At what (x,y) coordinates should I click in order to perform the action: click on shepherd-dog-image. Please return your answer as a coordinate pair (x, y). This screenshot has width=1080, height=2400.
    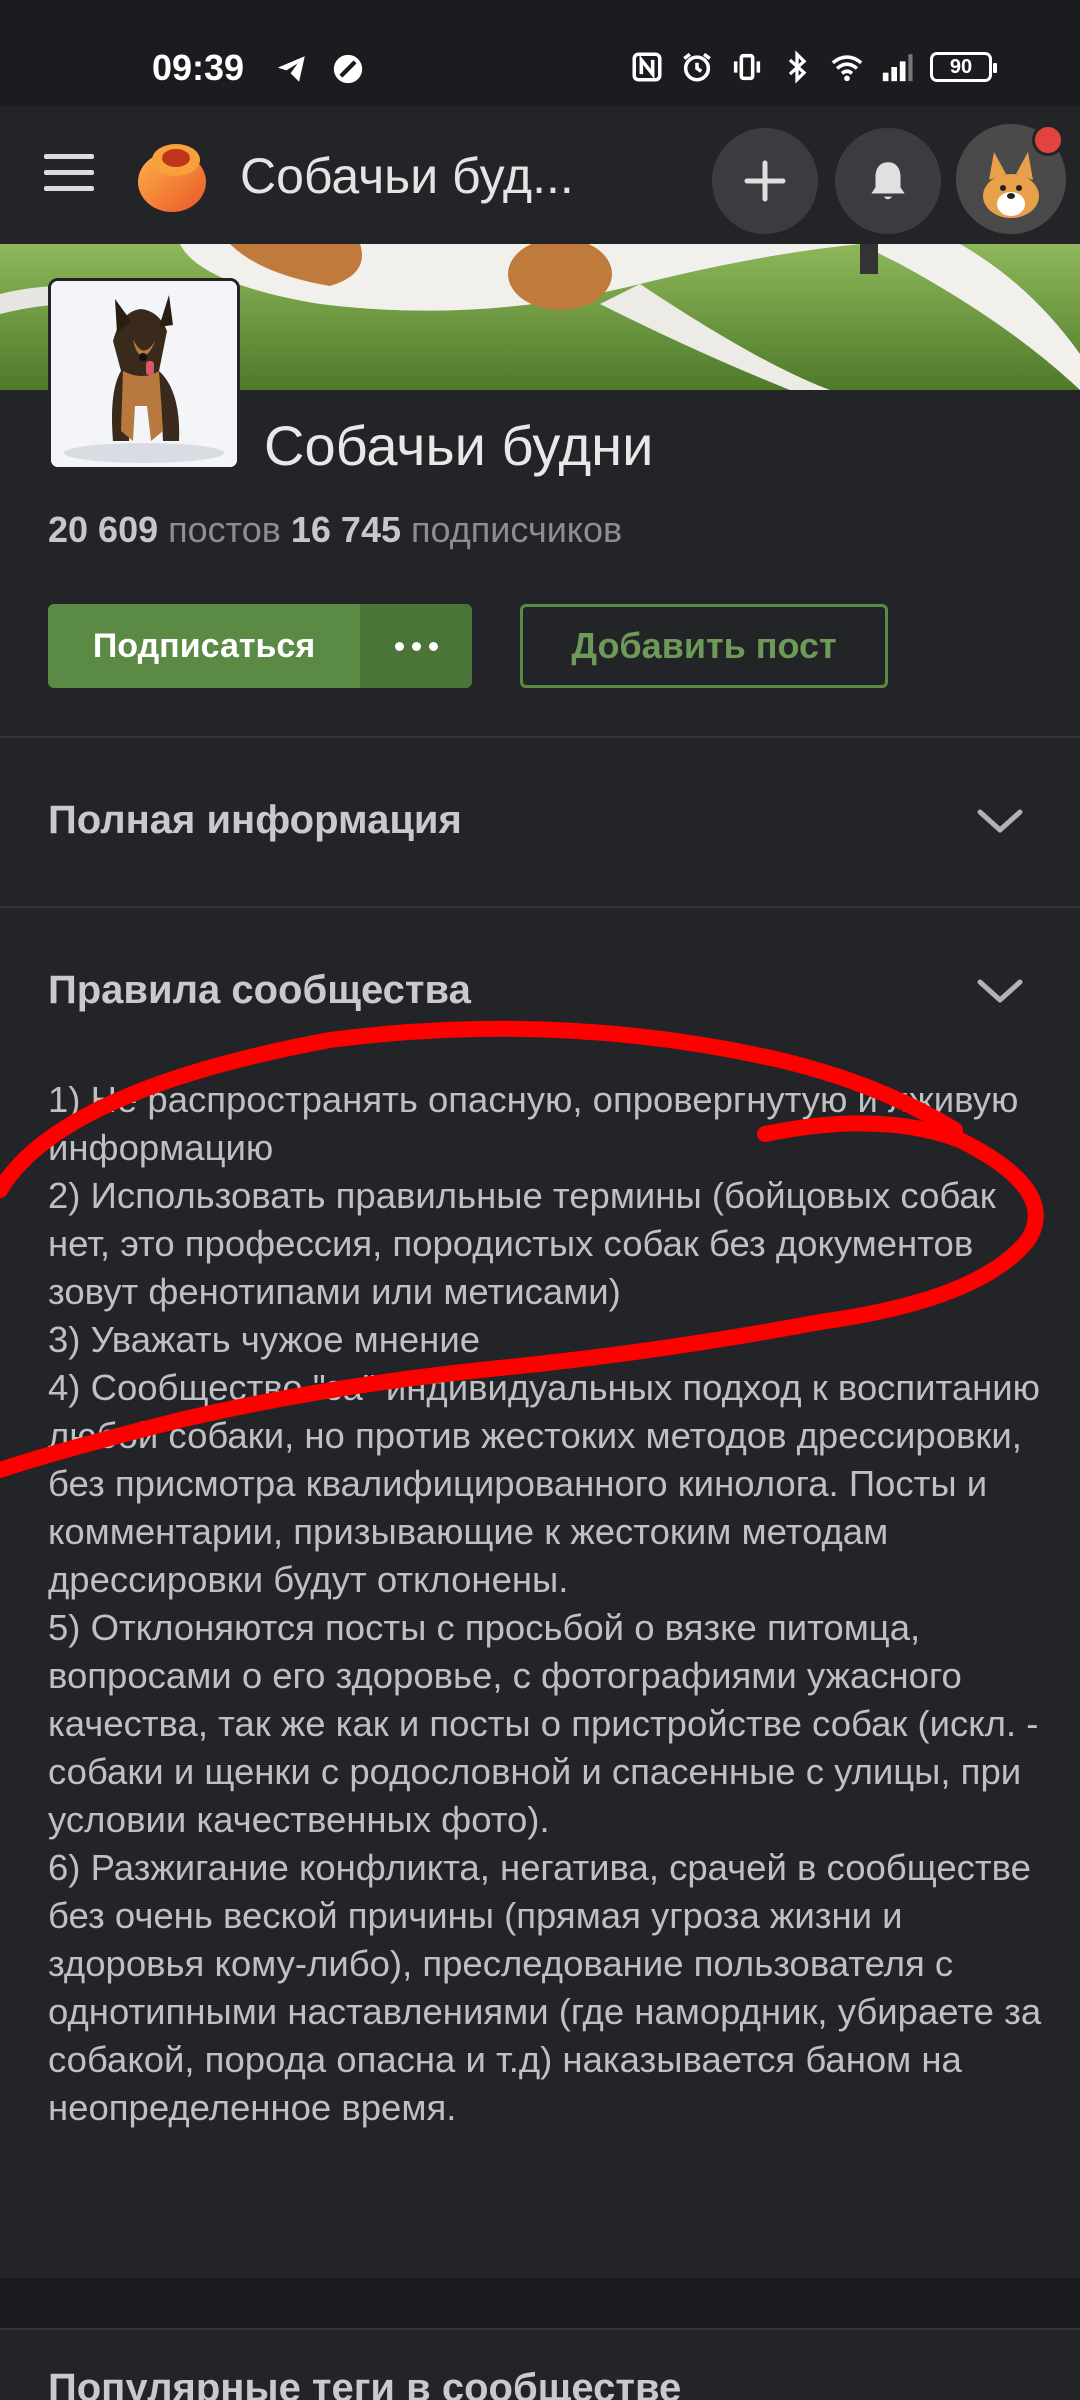
    Looking at the image, I should click on (144, 374).